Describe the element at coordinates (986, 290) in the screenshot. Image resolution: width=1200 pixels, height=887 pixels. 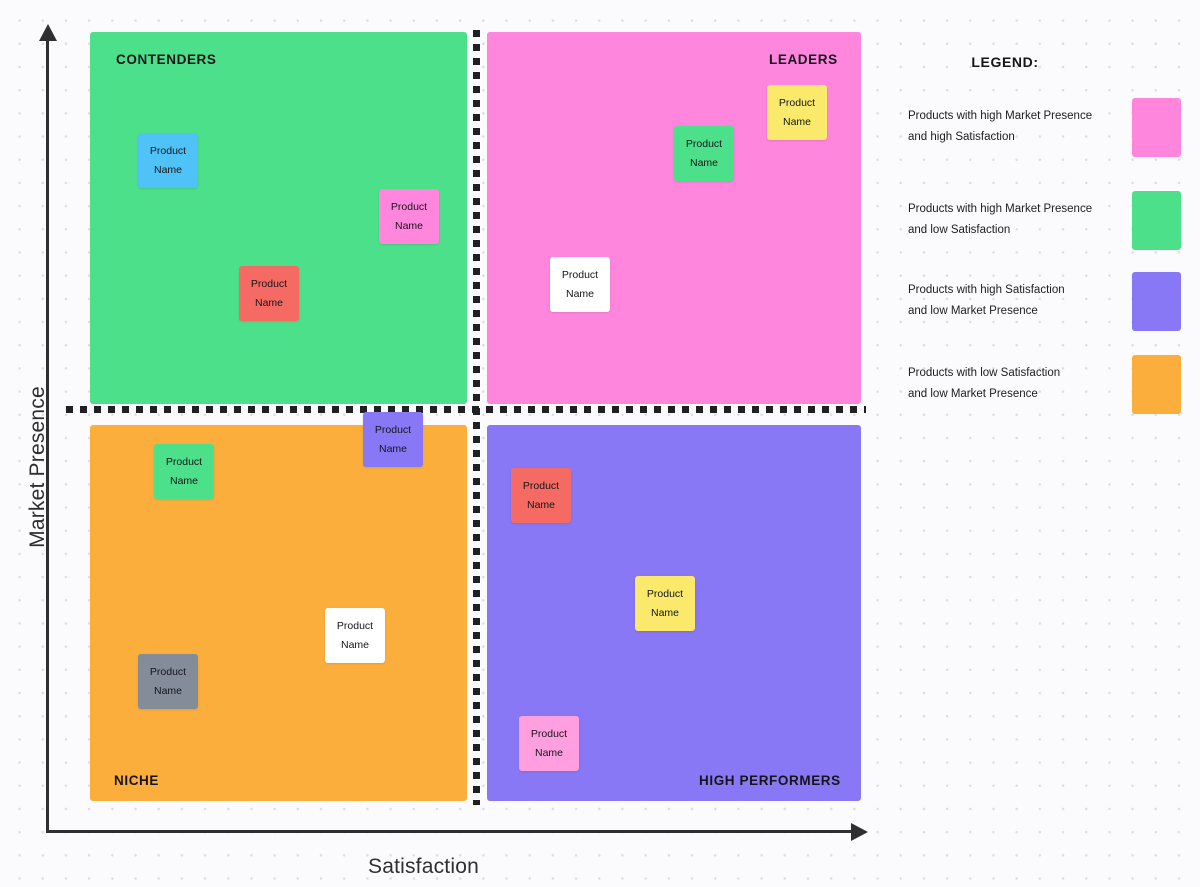
I see `legend-item-line1: Products with high Satisfaction` at that location.